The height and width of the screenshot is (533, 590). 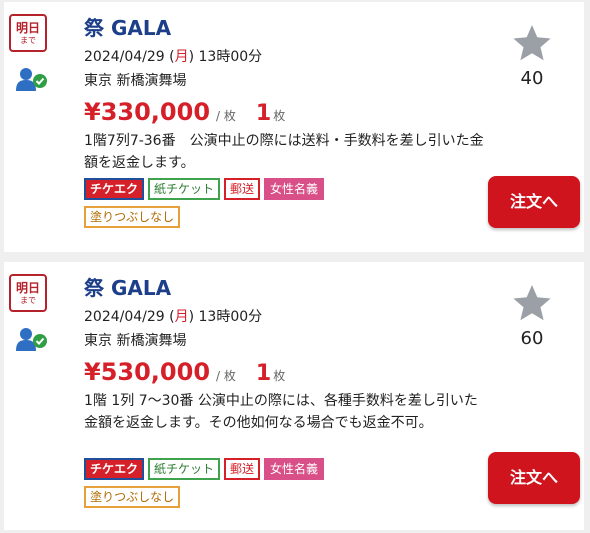 What do you see at coordinates (284, 152) in the screenshot?
I see `seat-note: 1階7列7-36番 公演中止の際には送料・手数料を差し引いた金額を返金します。` at bounding box center [284, 152].